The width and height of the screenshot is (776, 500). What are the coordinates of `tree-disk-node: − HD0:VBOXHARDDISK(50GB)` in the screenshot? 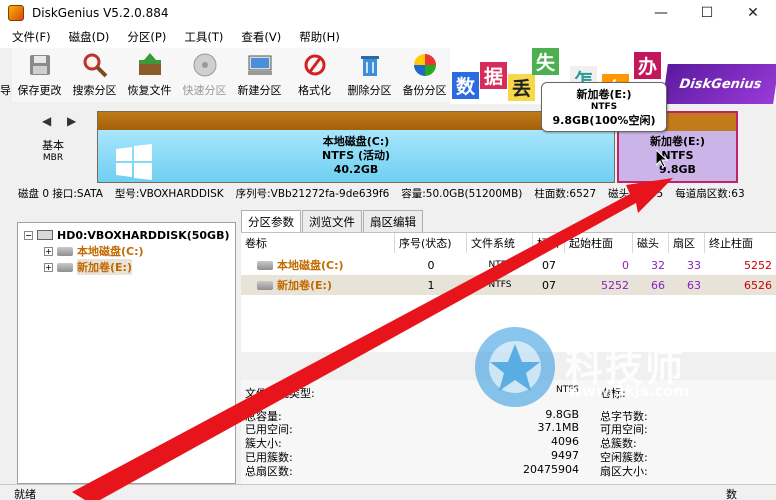 It's located at (127, 235).